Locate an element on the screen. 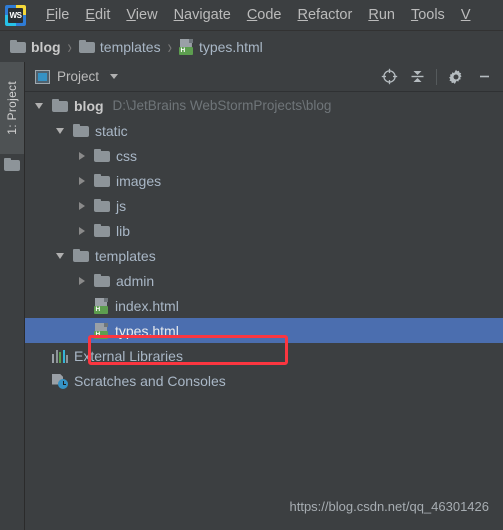  tree-row-blog: blog D:\JetBrains WebStormProjects\blog is located at coordinates (264, 105).